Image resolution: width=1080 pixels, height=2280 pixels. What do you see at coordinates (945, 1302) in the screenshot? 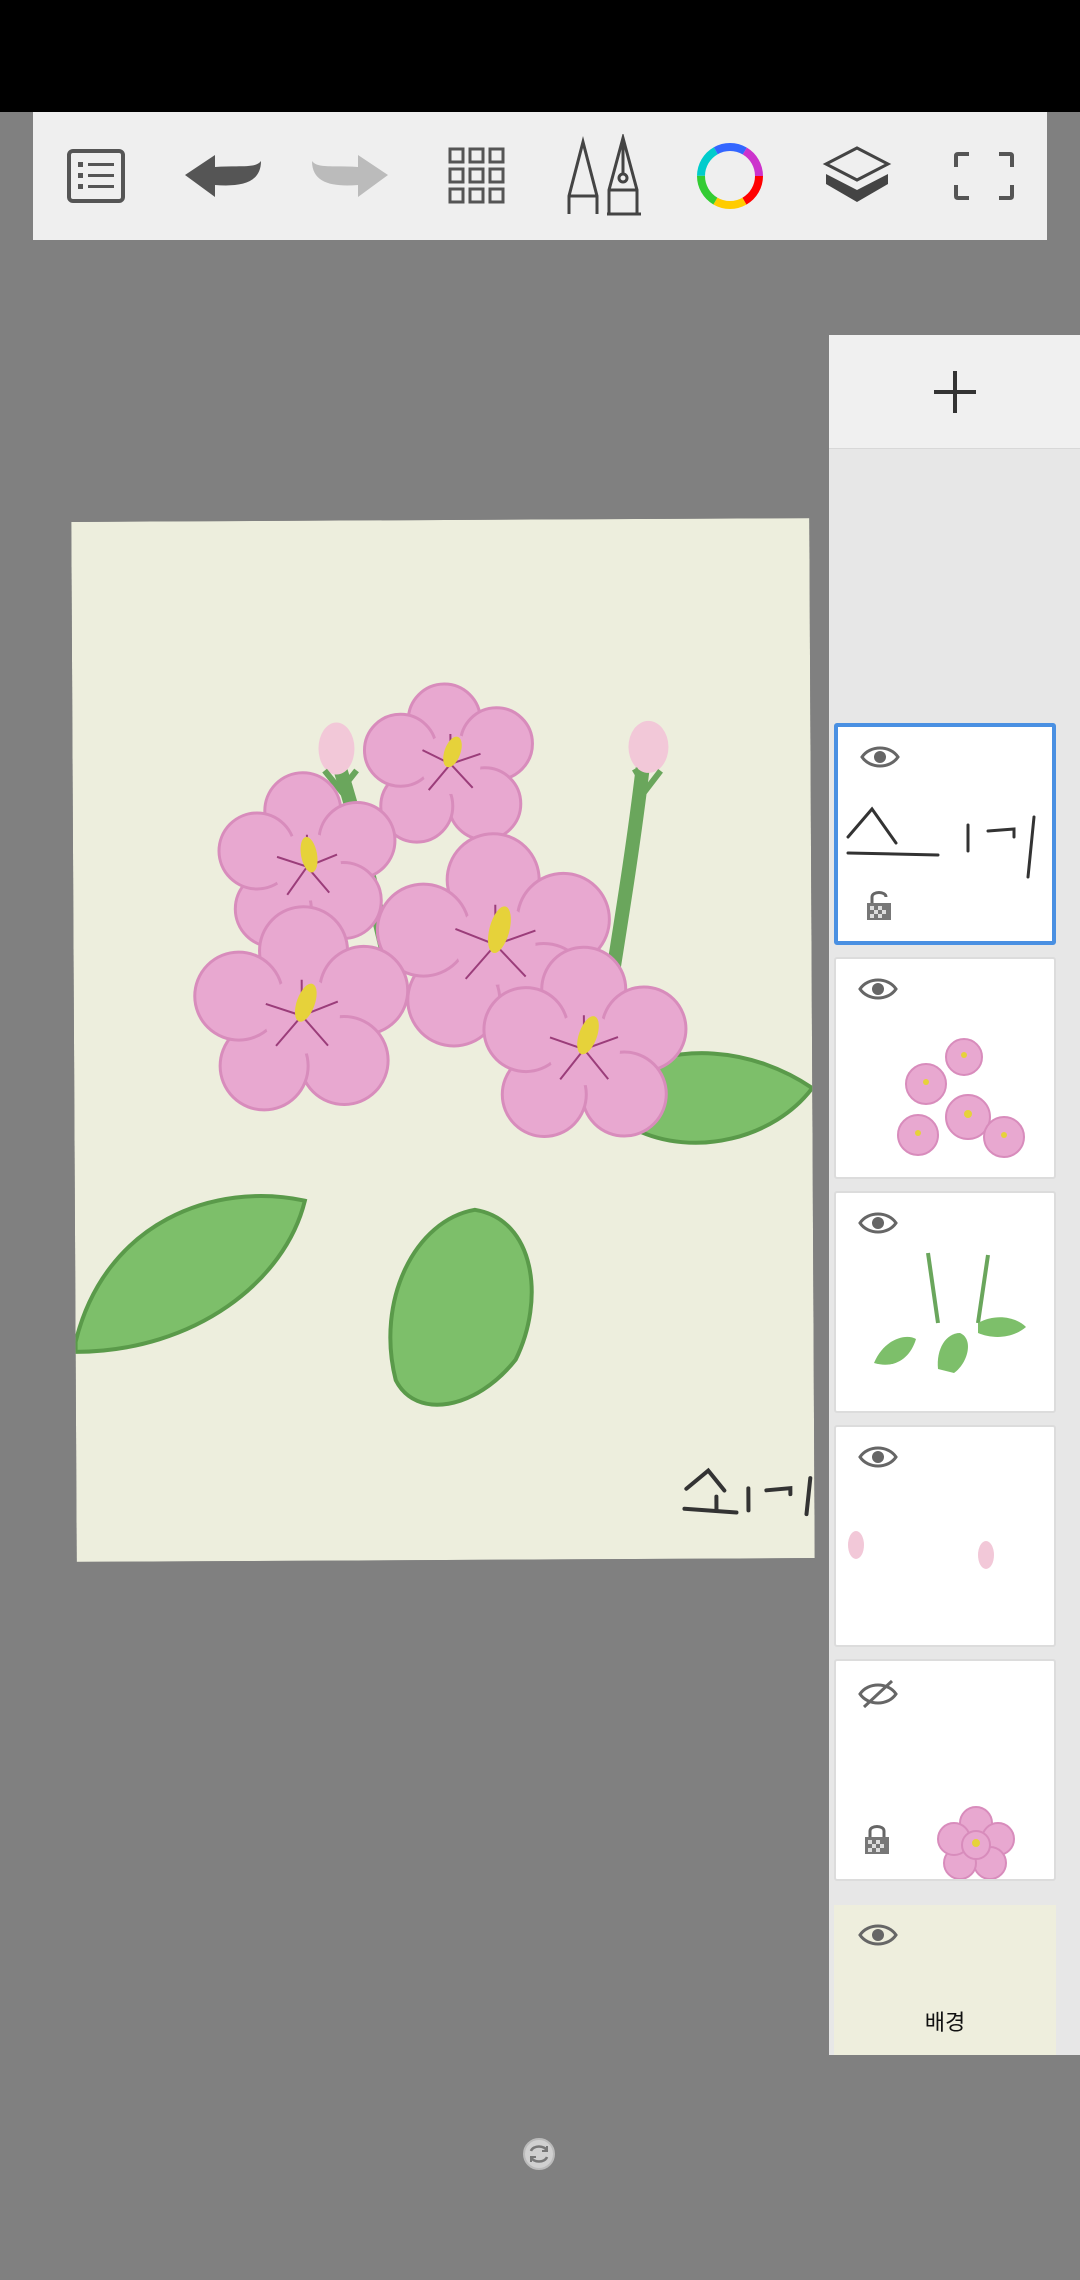
I see `layer-stems-leaves` at bounding box center [945, 1302].